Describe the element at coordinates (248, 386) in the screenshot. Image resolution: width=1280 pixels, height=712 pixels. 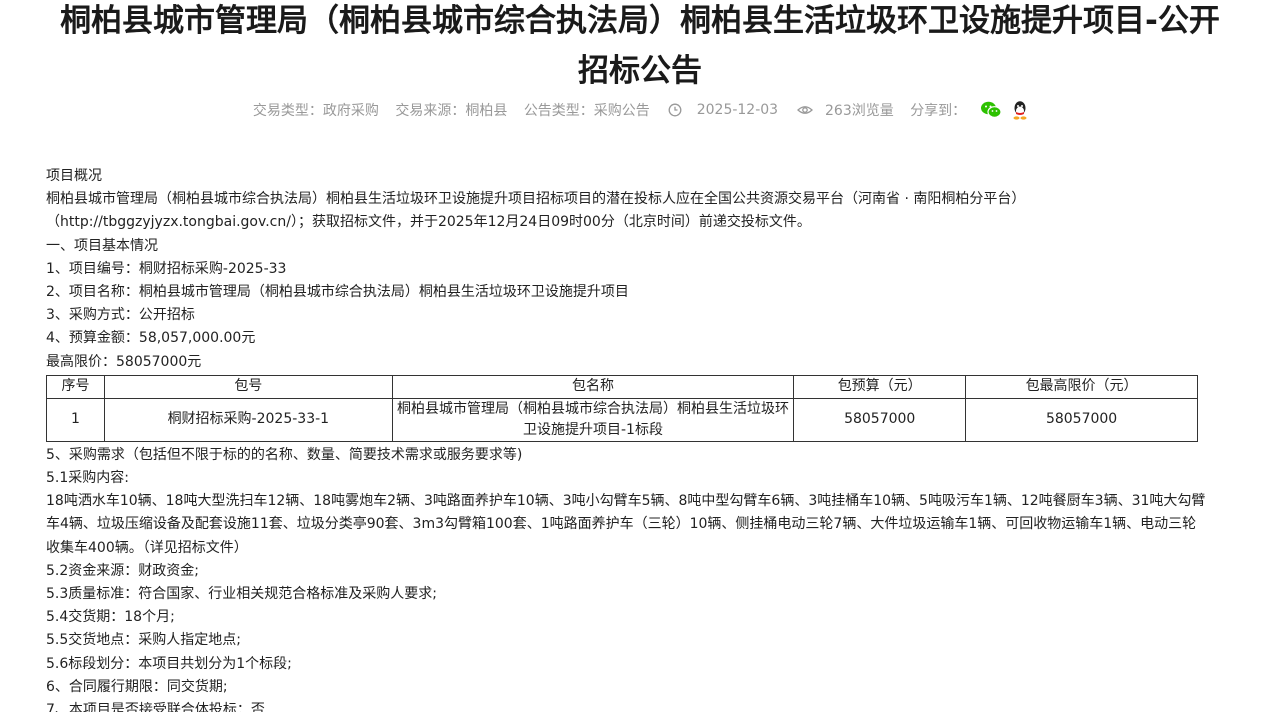
I see `table-header: 包号` at that location.